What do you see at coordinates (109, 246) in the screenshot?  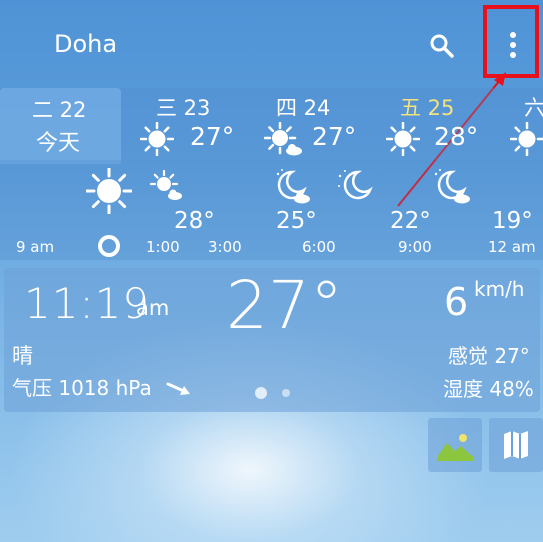 I see `current-time-marker` at bounding box center [109, 246].